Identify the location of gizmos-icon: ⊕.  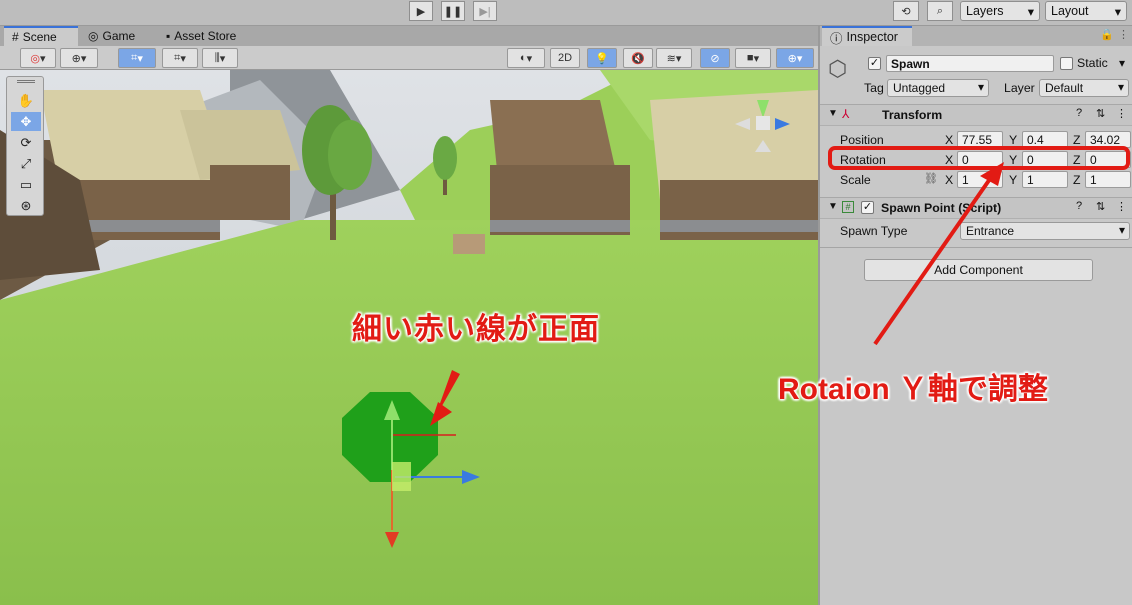
(792, 58).